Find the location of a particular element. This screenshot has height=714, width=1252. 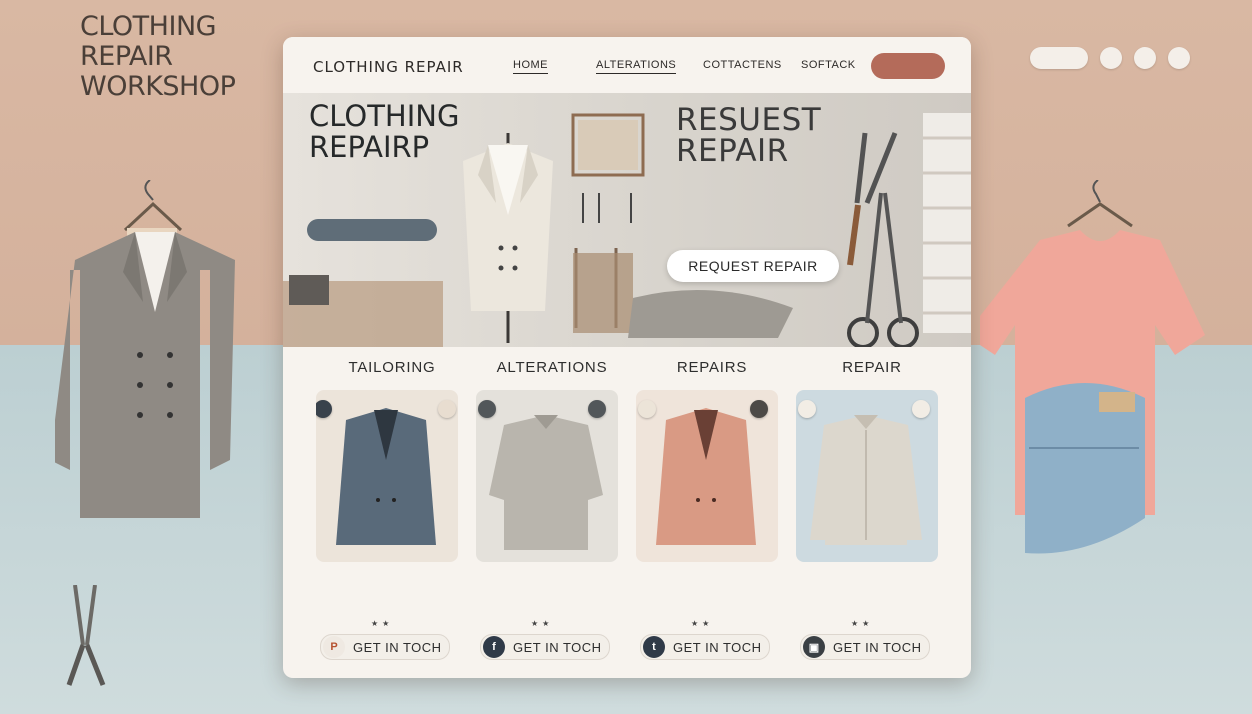

nav-link-alterations: ALTERATIONS is located at coordinates (636, 66).